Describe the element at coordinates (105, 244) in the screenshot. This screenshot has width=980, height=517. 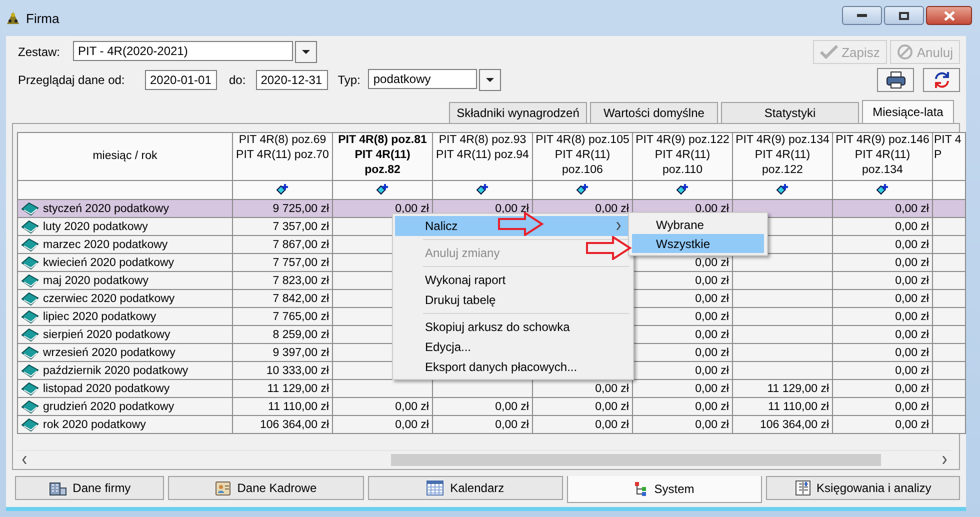
I see `row-label: marzec 2020 podatkowy` at that location.